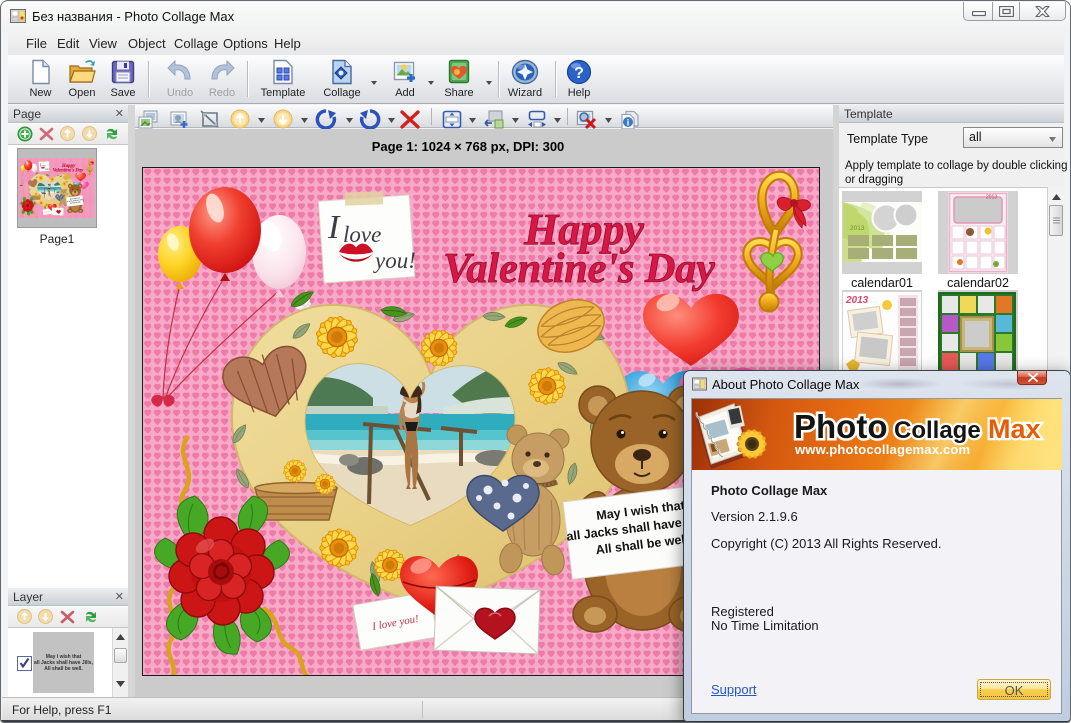 The width and height of the screenshot is (1071, 723). What do you see at coordinates (840, 426) in the screenshot?
I see `svg-text: Photo` at bounding box center [840, 426].